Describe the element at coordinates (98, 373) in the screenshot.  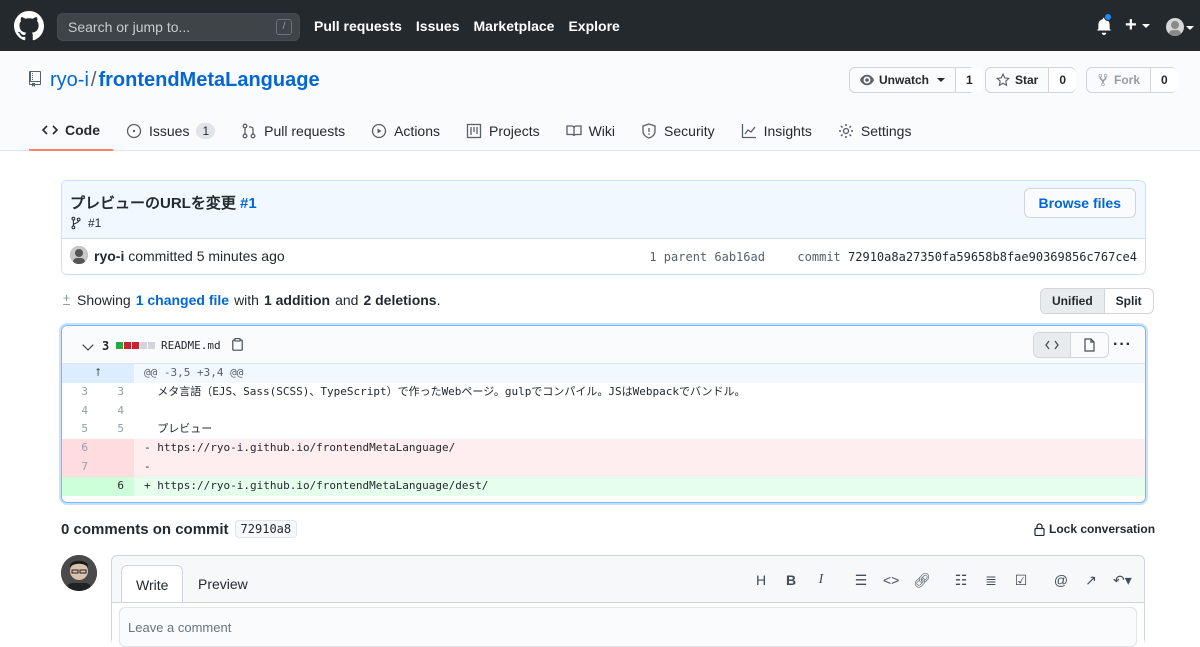
I see `expand-up-icon: ⭡` at that location.